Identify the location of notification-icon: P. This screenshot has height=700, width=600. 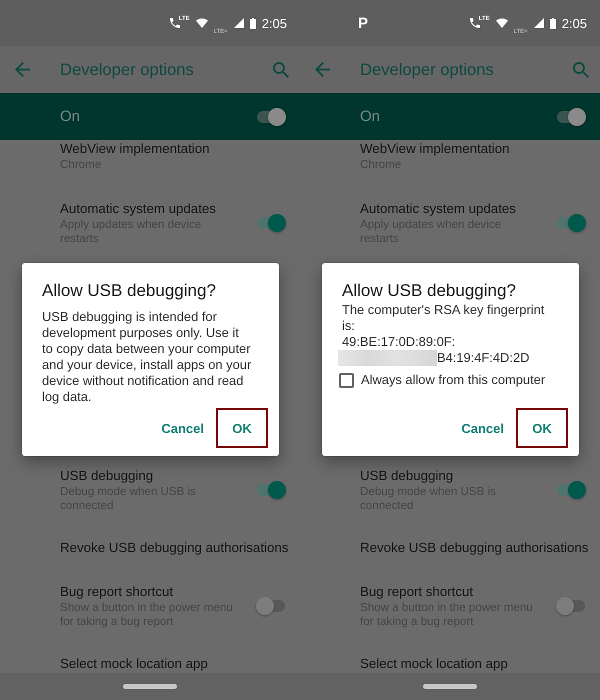
(363, 23).